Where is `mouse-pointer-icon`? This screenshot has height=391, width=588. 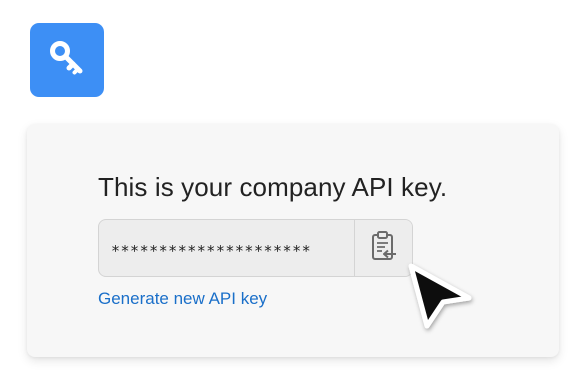
mouse-pointer-icon is located at coordinates (441, 302).